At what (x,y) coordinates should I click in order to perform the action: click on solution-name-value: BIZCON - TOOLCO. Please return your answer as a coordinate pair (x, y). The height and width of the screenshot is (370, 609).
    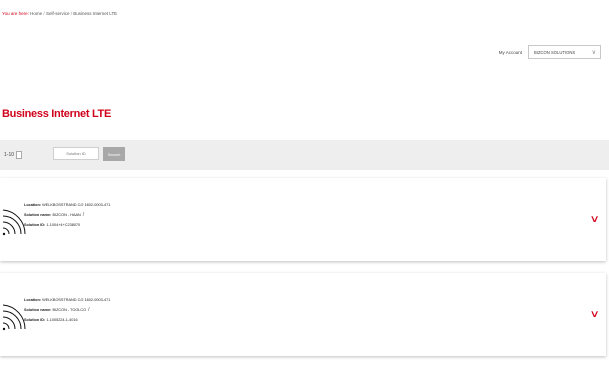
    Looking at the image, I should click on (69, 310).